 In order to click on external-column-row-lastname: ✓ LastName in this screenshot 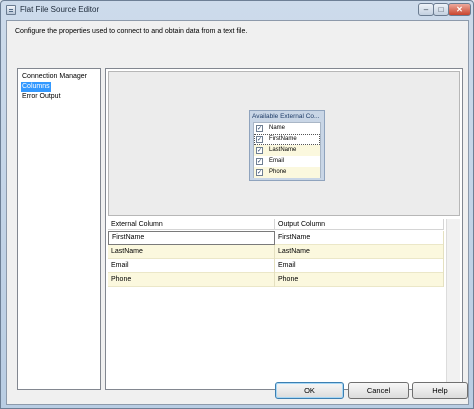, I will do `click(287, 150)`.